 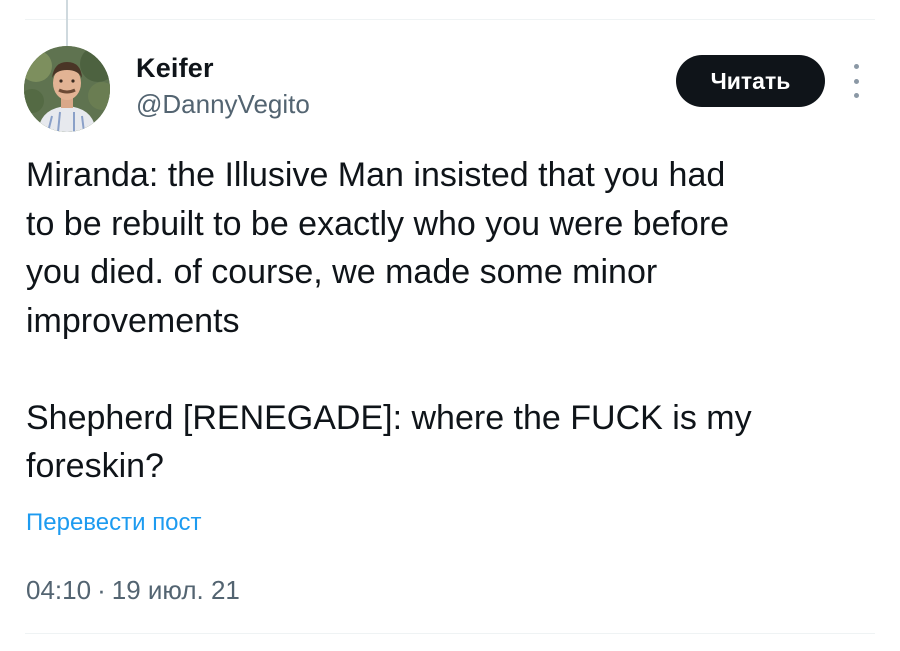 I want to click on timestamp: 04:10 · 19 июл. 21, so click(x=133, y=590).